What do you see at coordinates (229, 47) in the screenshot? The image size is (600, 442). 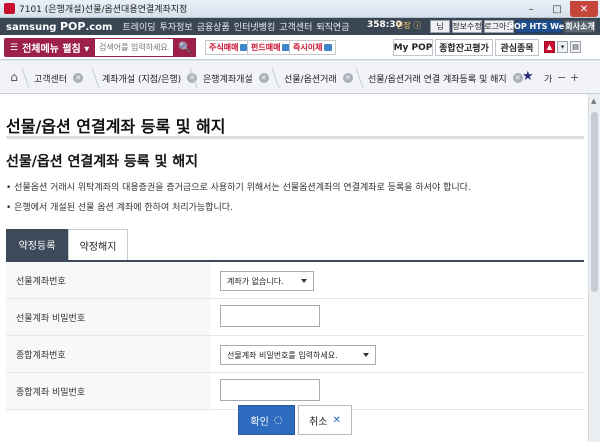 I see `quick-stock-trade: 주식매매` at bounding box center [229, 47].